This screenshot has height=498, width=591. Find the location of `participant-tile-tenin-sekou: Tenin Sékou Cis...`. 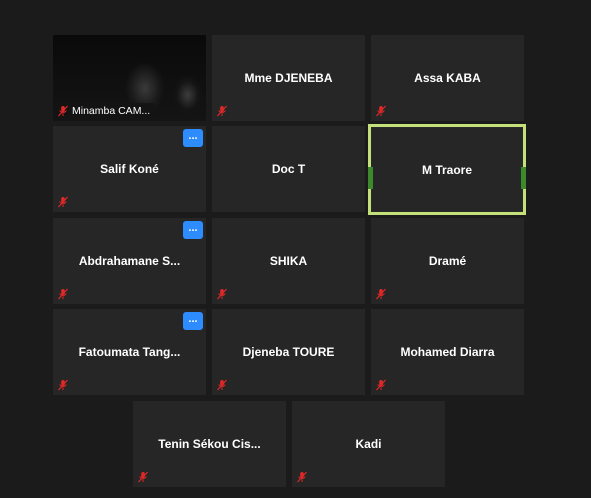

participant-tile-tenin-sekou: Tenin Sékou Cis... is located at coordinates (209, 444).